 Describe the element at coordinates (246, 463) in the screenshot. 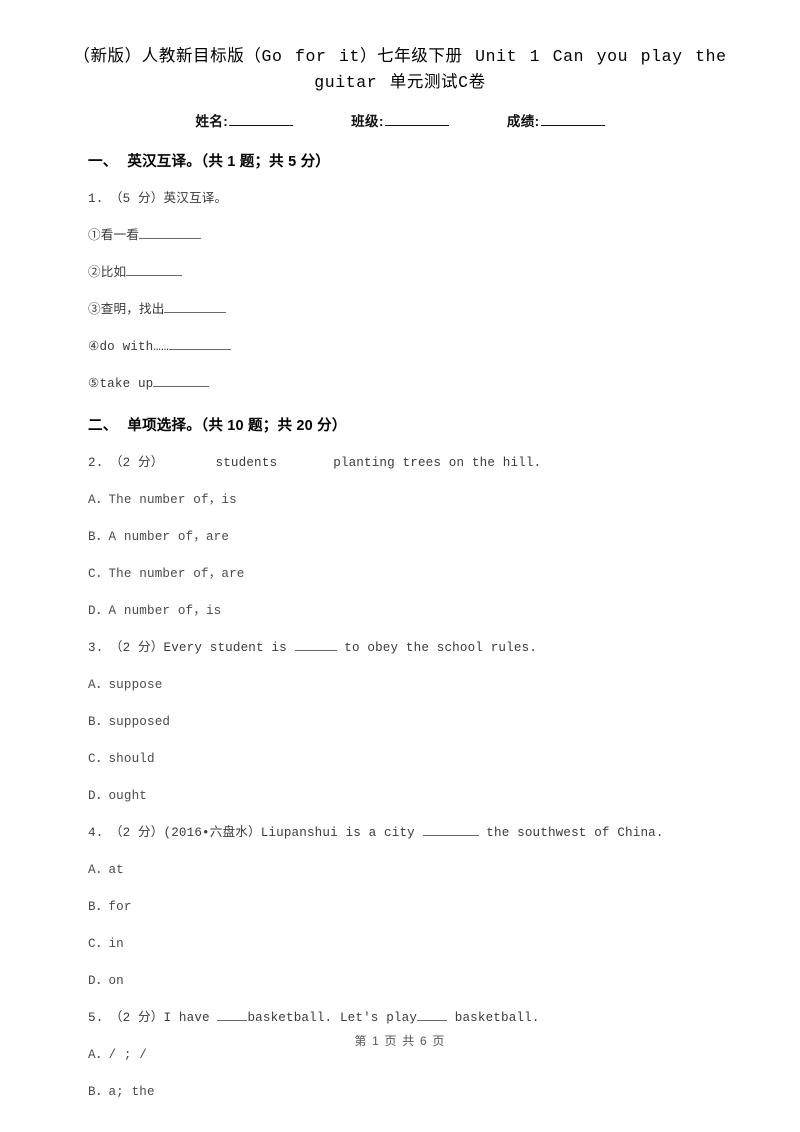

I see `question-2-stem-mid: students` at that location.